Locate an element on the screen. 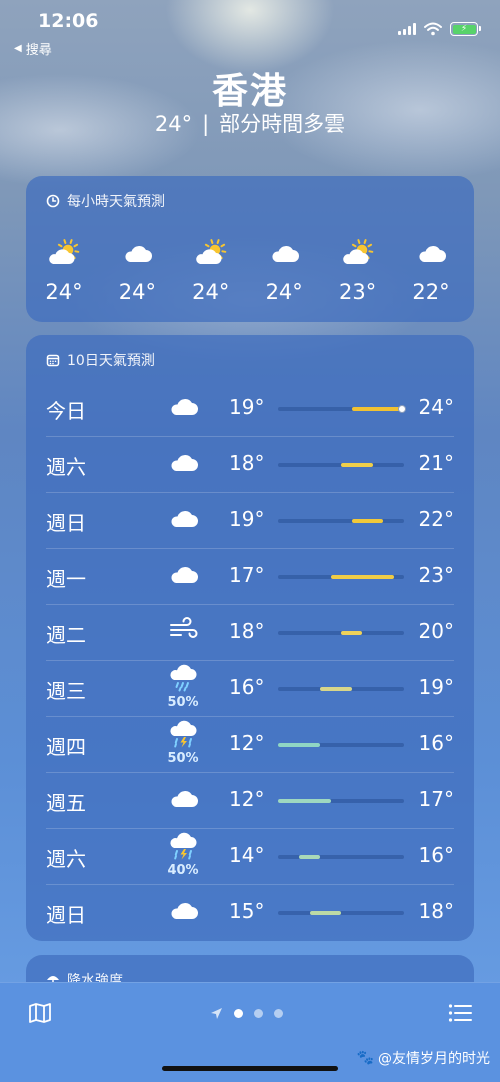 The image size is (500, 1082). day-row: 週日 15° 18° is located at coordinates (250, 913).